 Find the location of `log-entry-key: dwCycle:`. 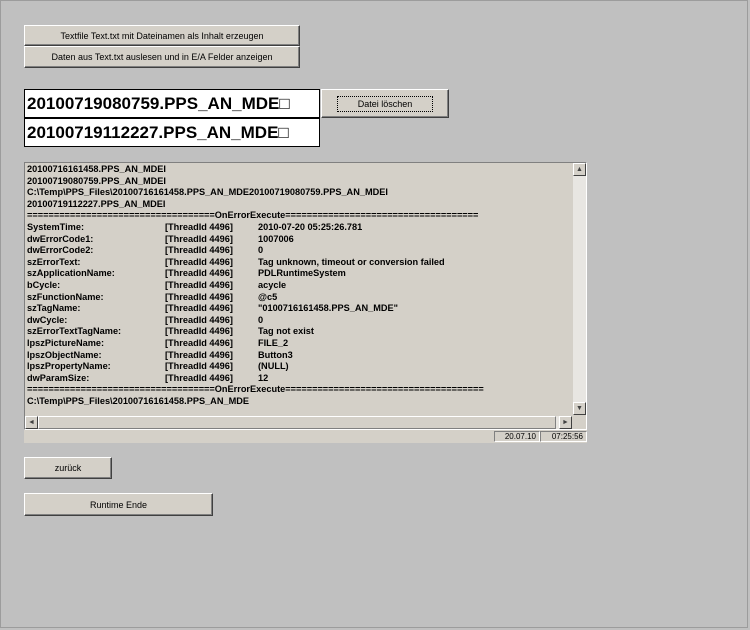

log-entry-key: dwCycle: is located at coordinates (47, 319).